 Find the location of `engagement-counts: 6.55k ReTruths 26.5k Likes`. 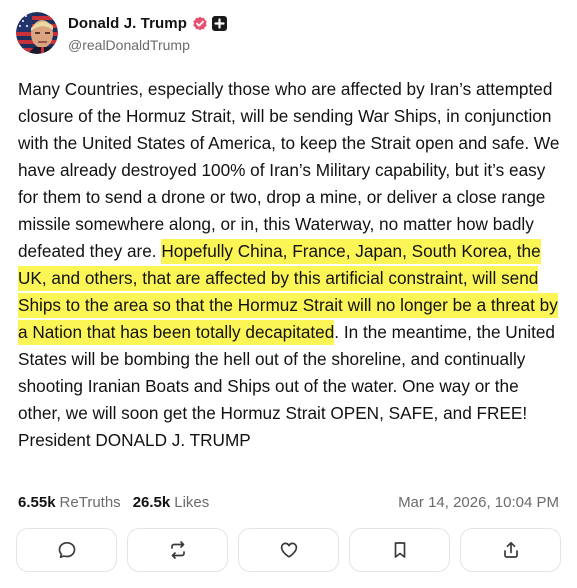

engagement-counts: 6.55k ReTruths 26.5k Likes is located at coordinates (113, 502).